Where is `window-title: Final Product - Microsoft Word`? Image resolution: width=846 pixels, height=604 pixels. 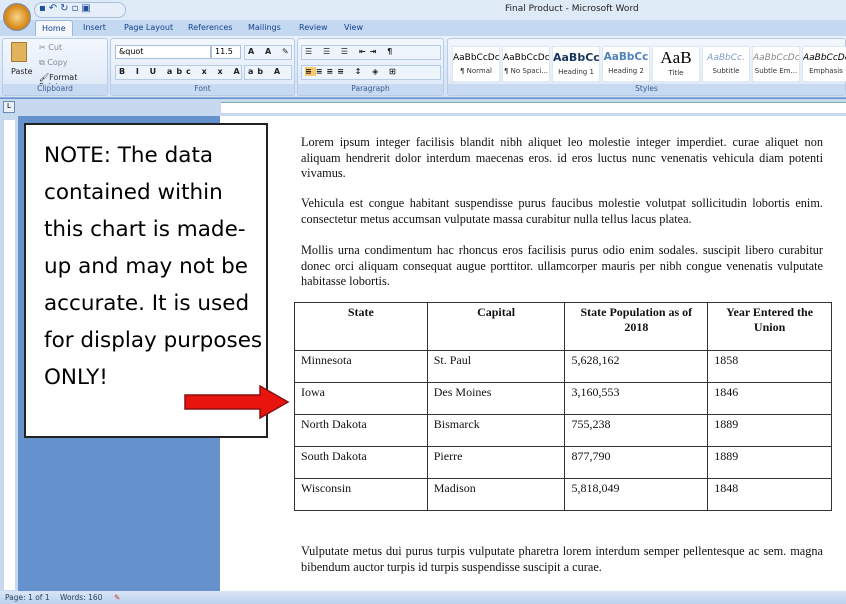 window-title: Final Product - Microsoft Word is located at coordinates (572, 9).